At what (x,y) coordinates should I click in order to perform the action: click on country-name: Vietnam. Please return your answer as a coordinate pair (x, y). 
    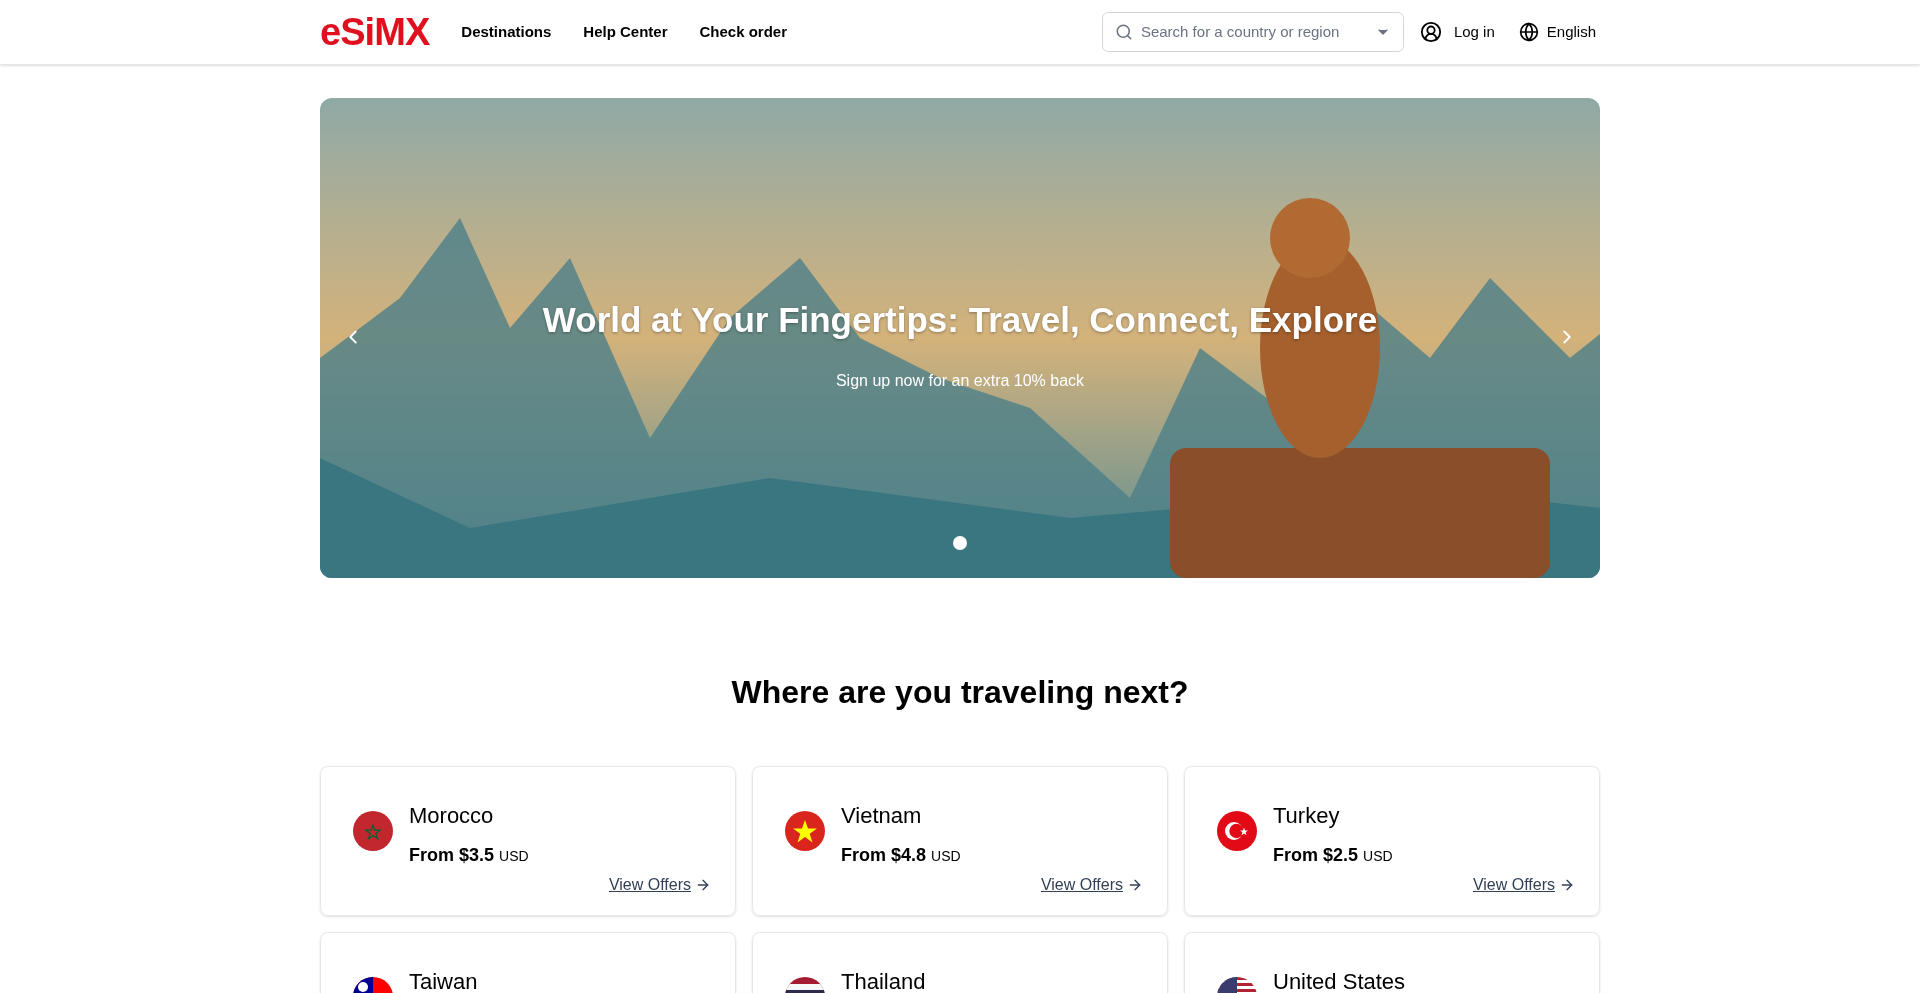
    Looking at the image, I should click on (882, 816).